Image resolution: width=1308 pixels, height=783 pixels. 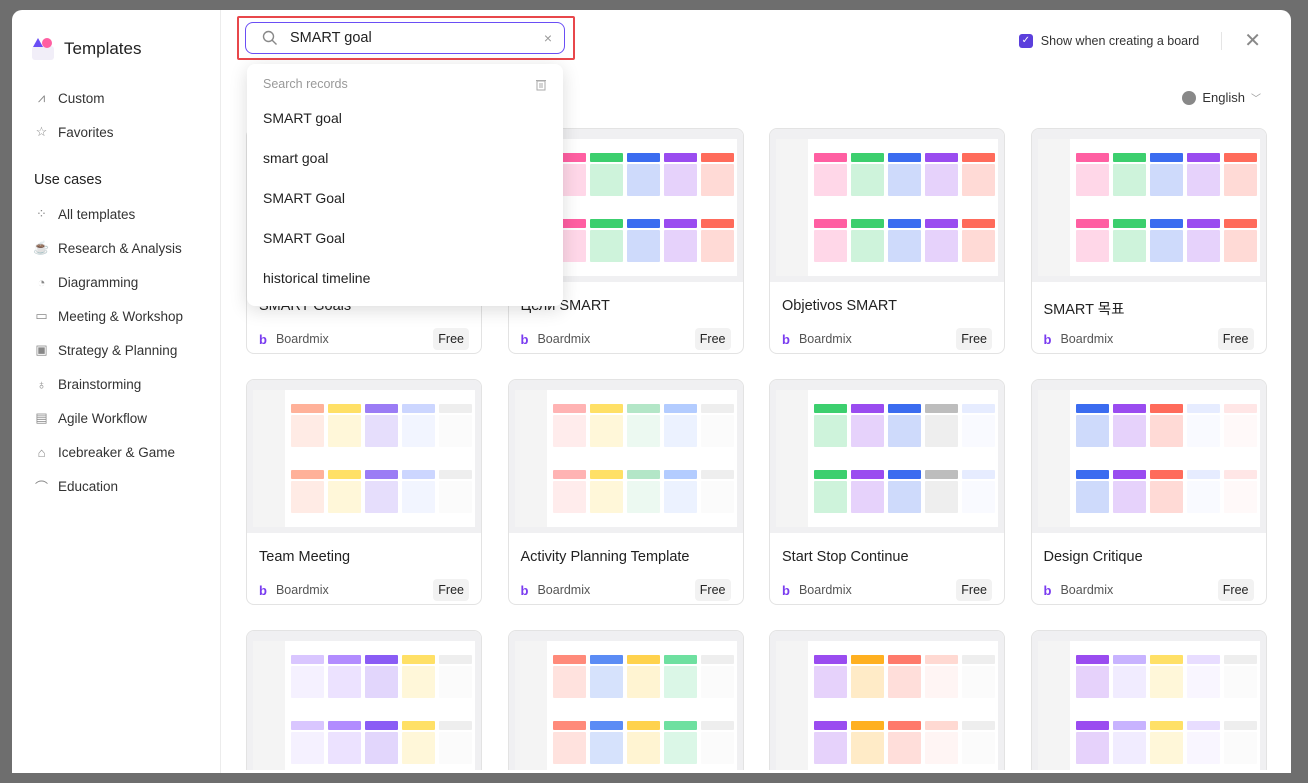 I want to click on template-title: Activity Planning Template, so click(x=605, y=557).